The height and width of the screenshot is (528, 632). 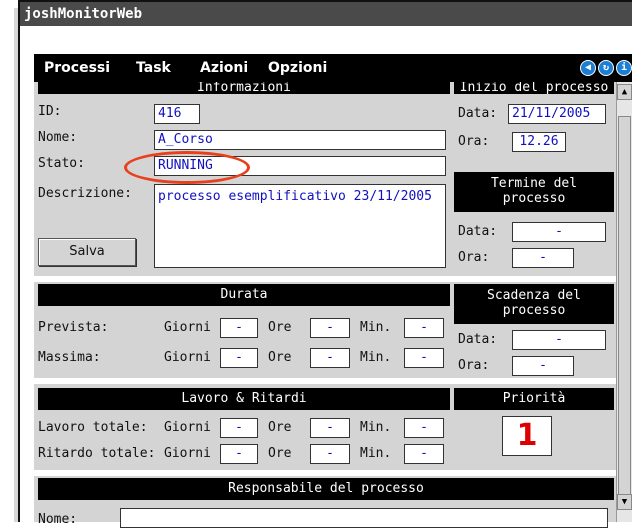 What do you see at coordinates (333, 68) in the screenshot?
I see `menu-bar: Processi Task Azioni Opzioni ◀ ↻ i` at bounding box center [333, 68].